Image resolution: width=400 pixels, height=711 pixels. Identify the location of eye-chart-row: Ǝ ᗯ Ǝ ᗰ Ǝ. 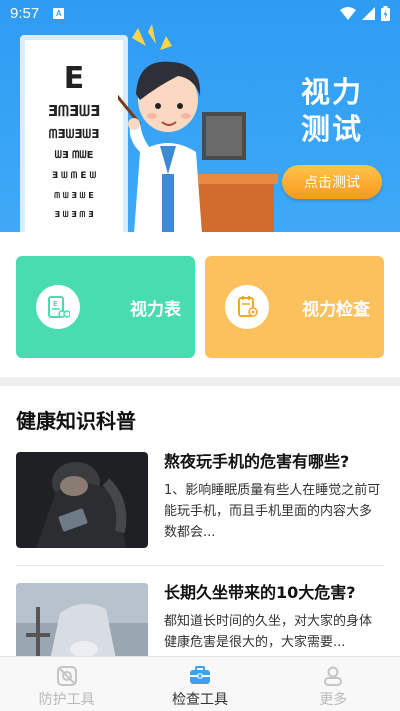
(74, 214).